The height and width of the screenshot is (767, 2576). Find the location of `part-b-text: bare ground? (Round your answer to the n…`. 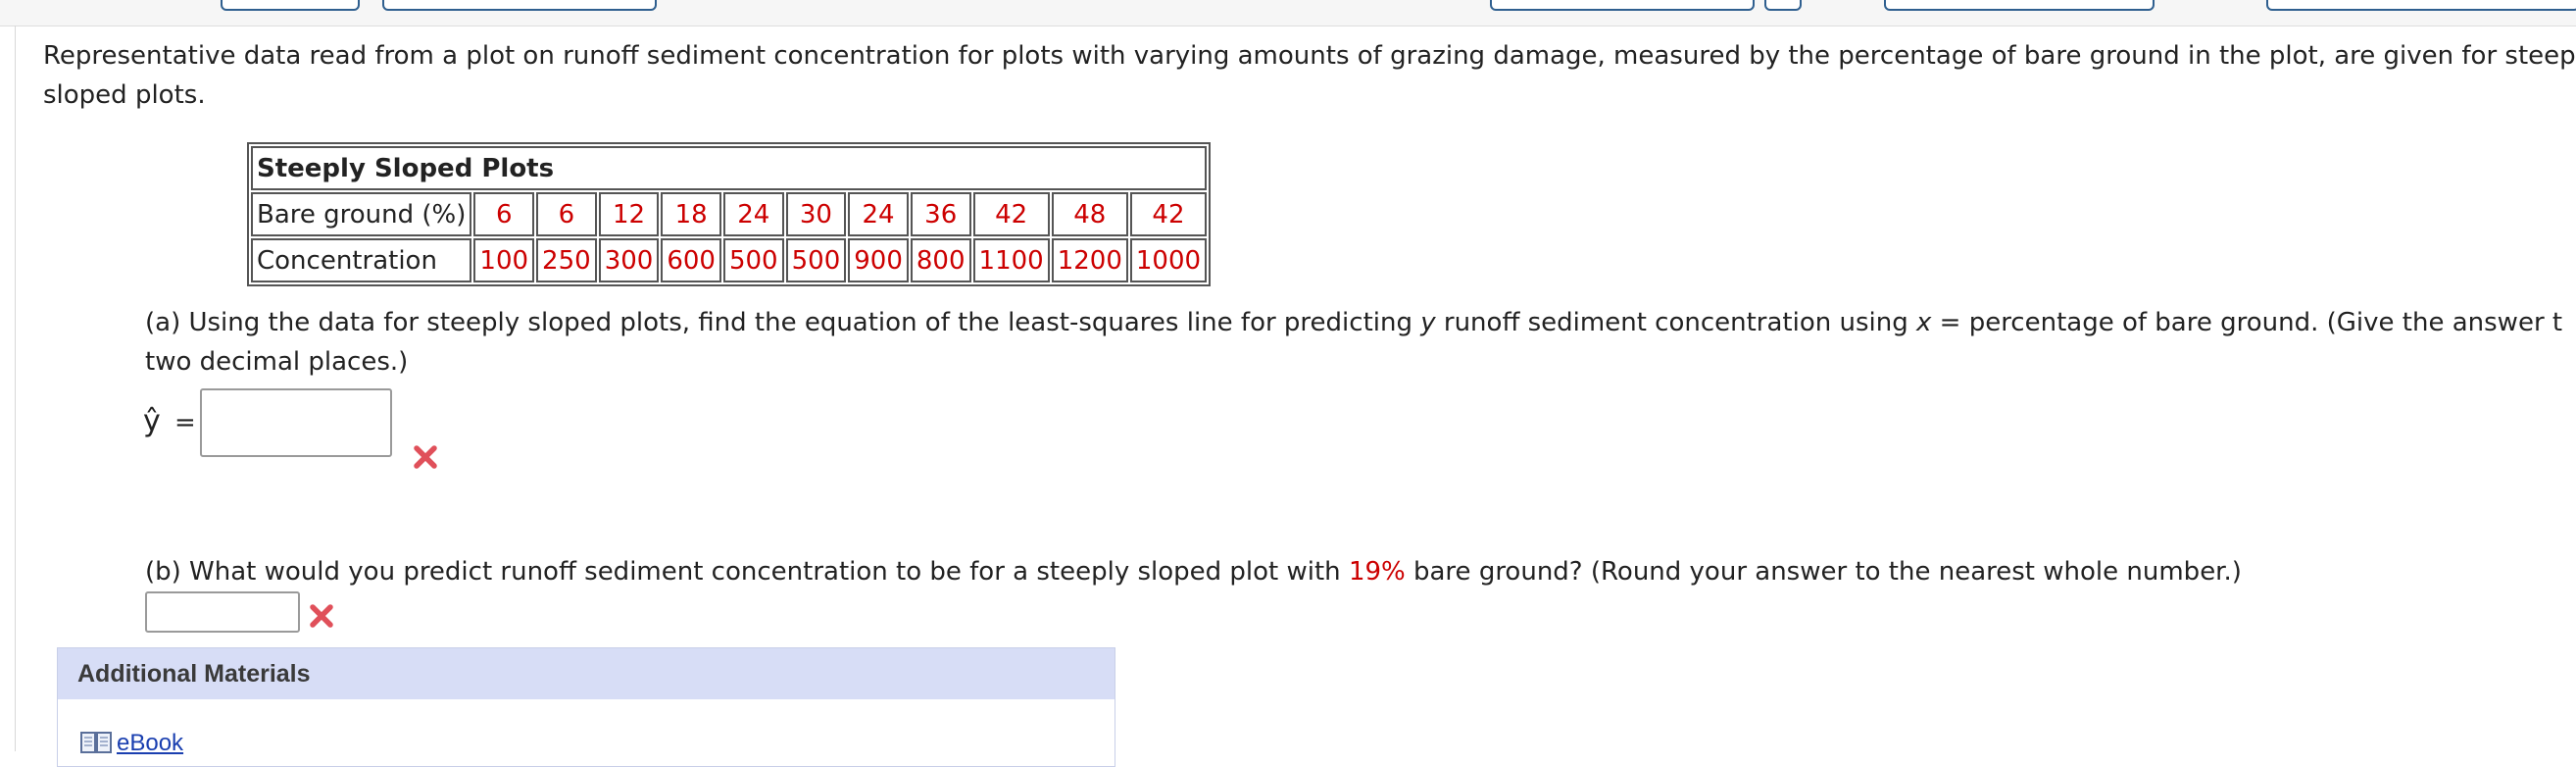

part-b-text: bare ground? (Round your answer to the n… is located at coordinates (1823, 572).